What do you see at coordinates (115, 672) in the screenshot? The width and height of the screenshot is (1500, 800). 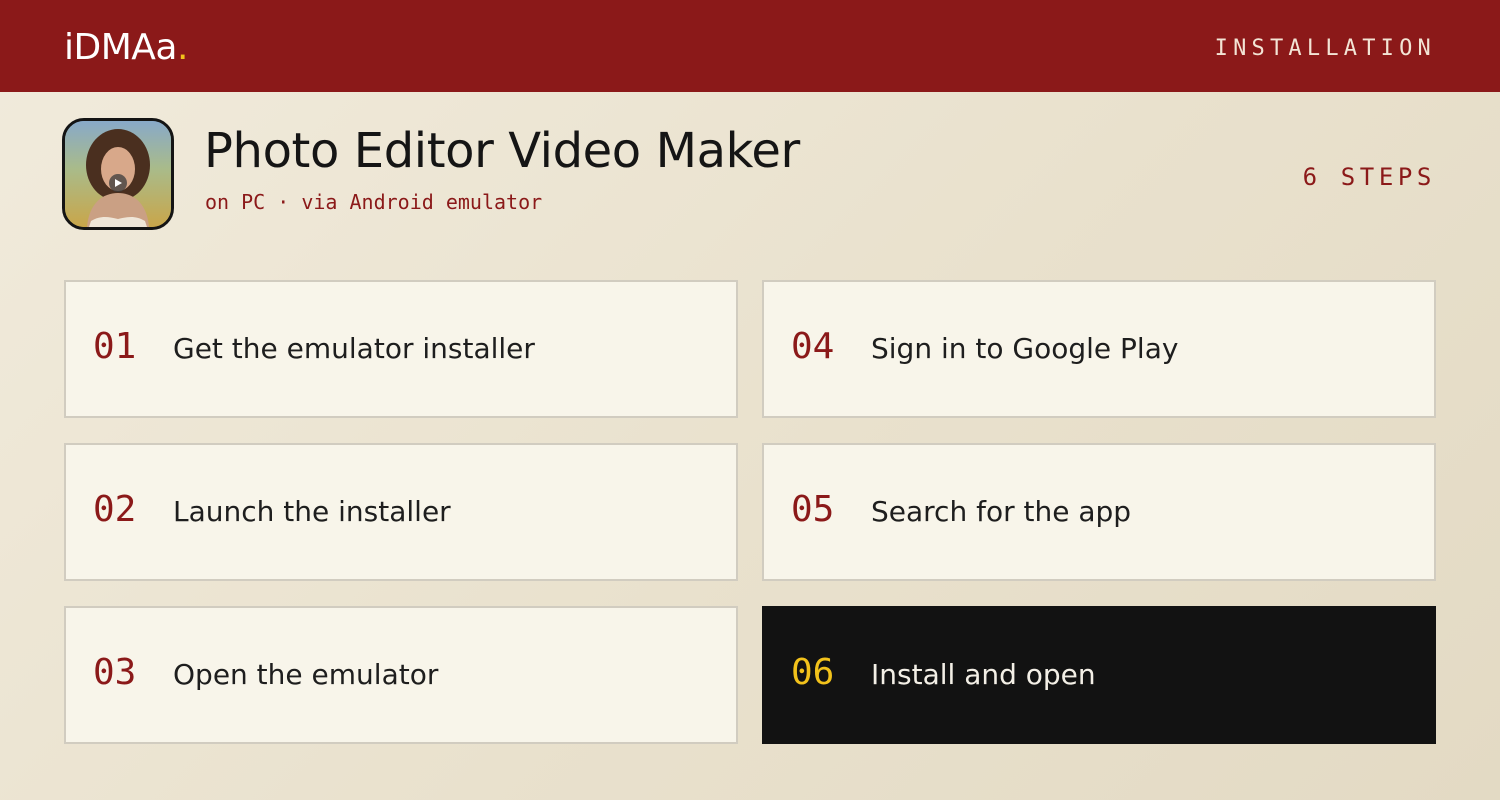 I see `step-number: 03` at bounding box center [115, 672].